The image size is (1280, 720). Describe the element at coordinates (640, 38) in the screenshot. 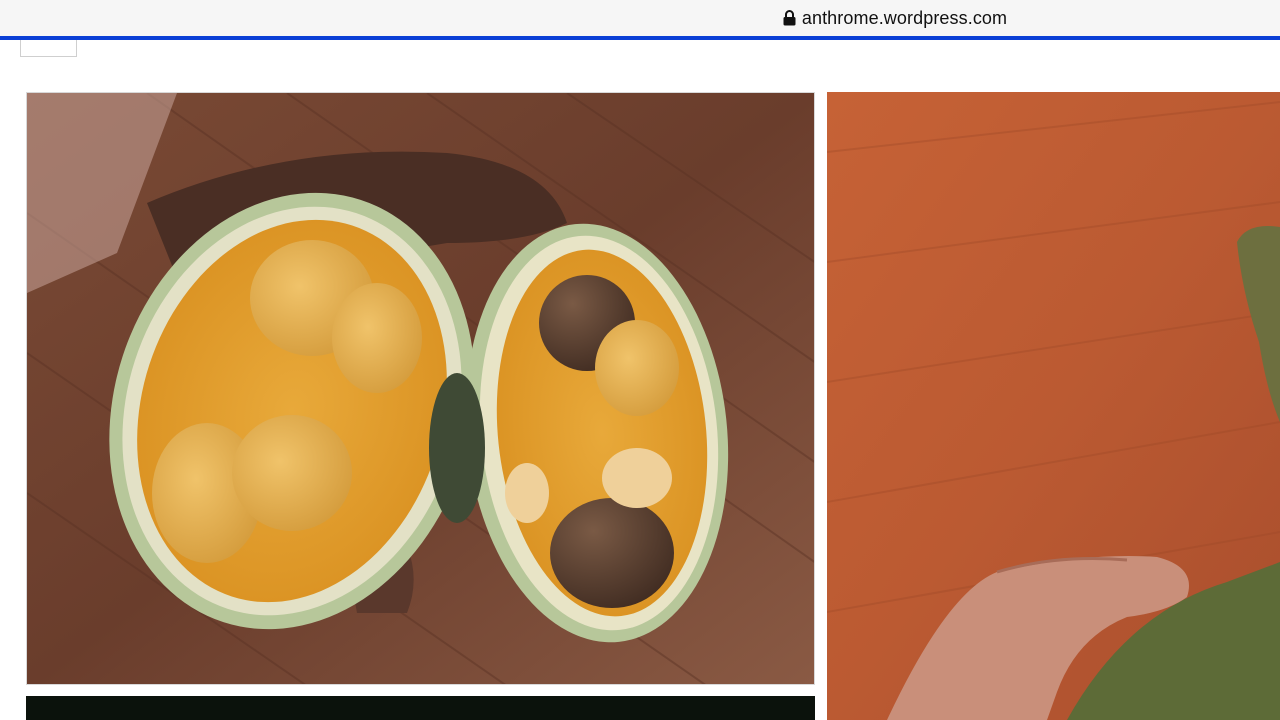

I see `page-load-progress-bar` at that location.